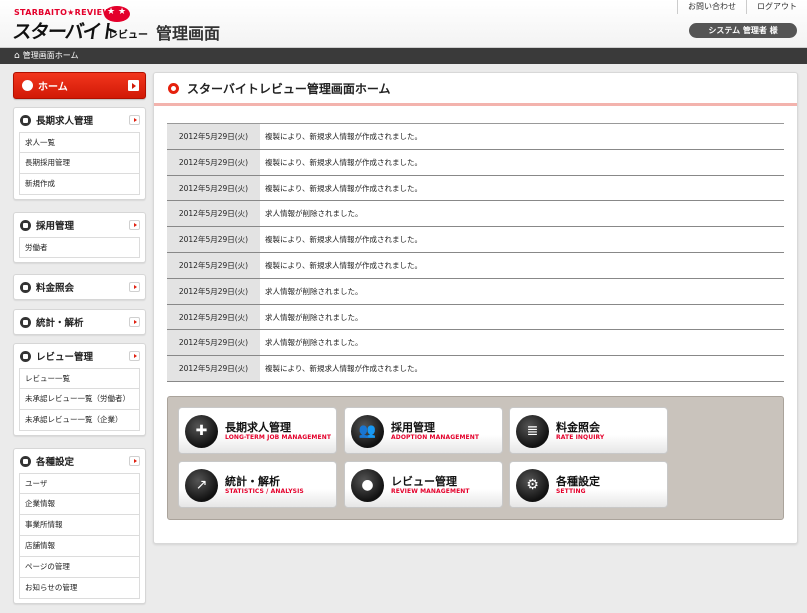  Describe the element at coordinates (743, 30) in the screenshot. I see `user-badge: システム 管理者 様` at that location.